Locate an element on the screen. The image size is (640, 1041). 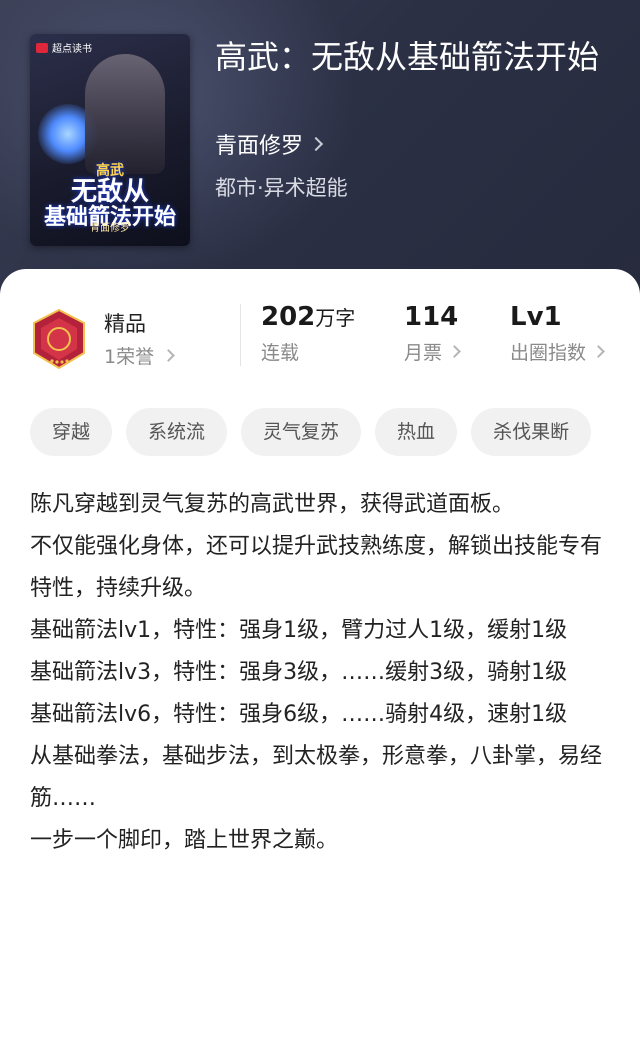
word-count-unit: 万字 is located at coordinates (335, 318).